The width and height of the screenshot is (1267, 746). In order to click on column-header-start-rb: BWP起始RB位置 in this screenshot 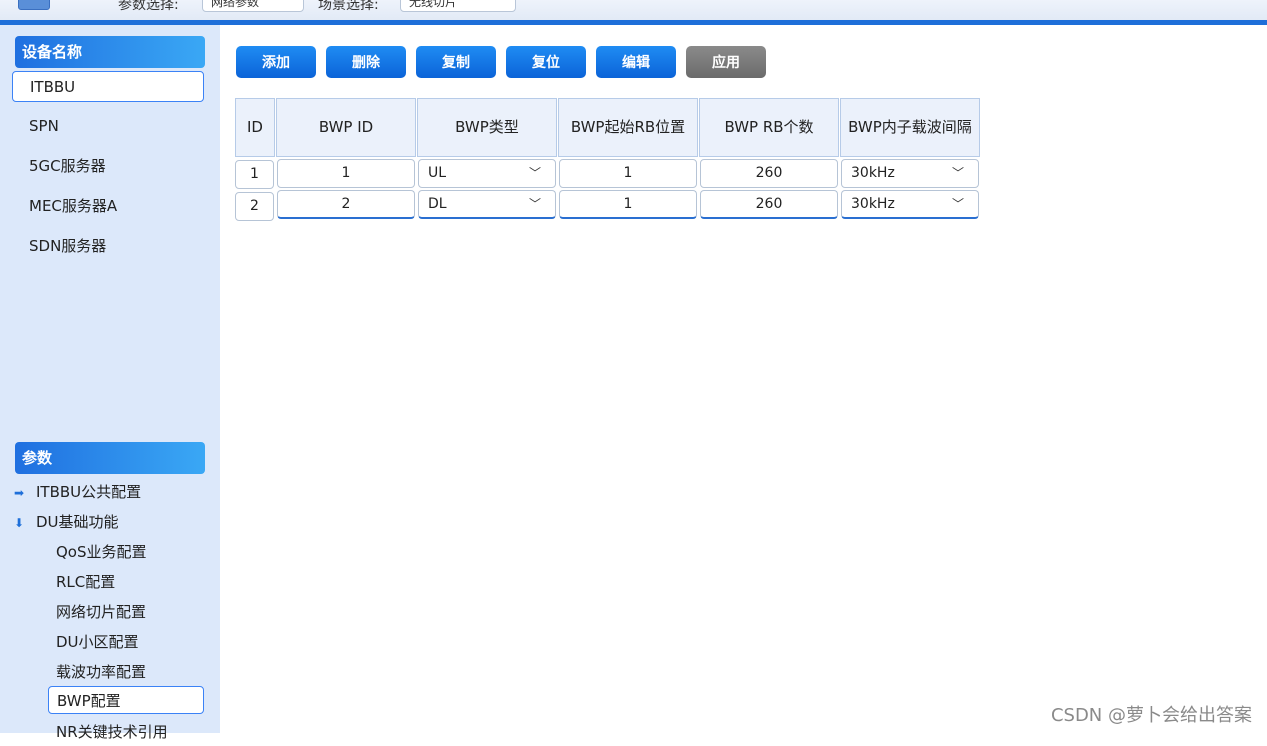, I will do `click(628, 127)`.